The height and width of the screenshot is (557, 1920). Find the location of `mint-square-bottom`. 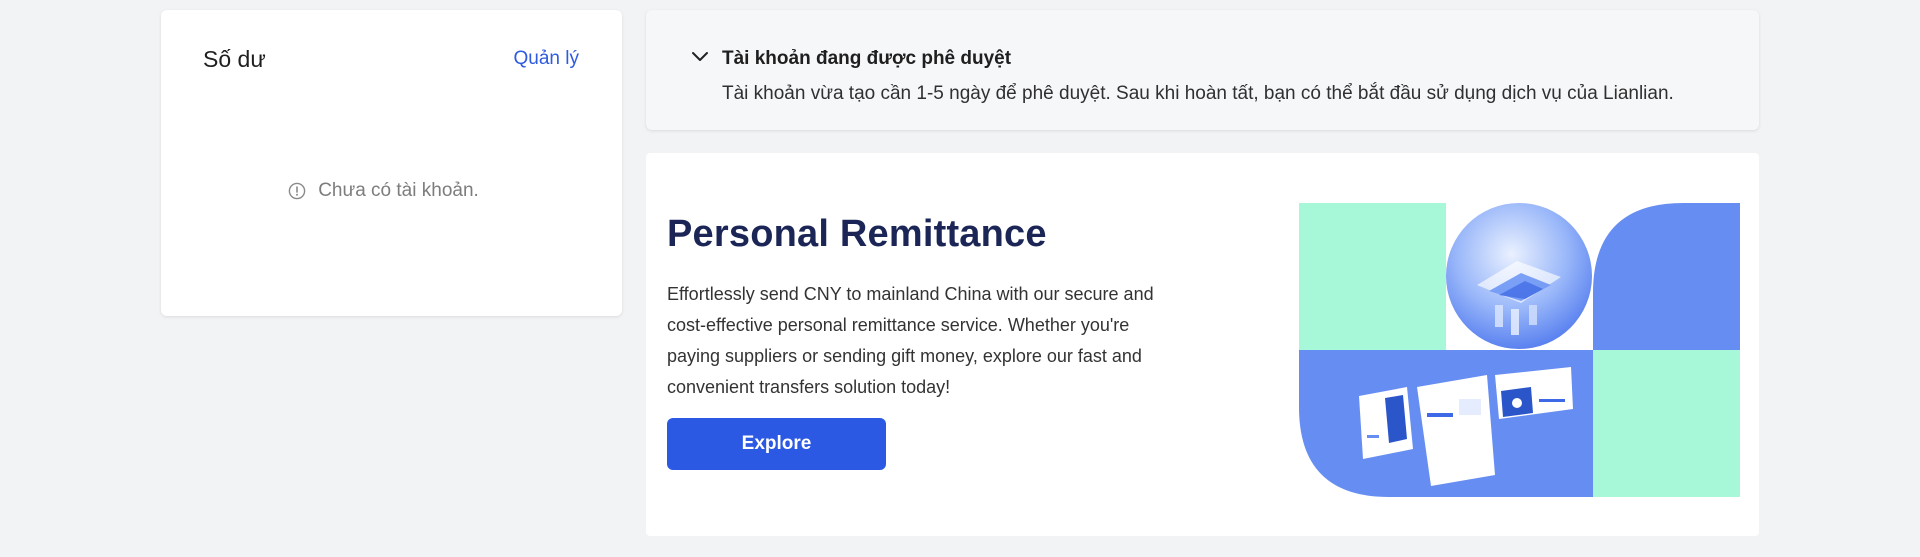

mint-square-bottom is located at coordinates (1666, 423).